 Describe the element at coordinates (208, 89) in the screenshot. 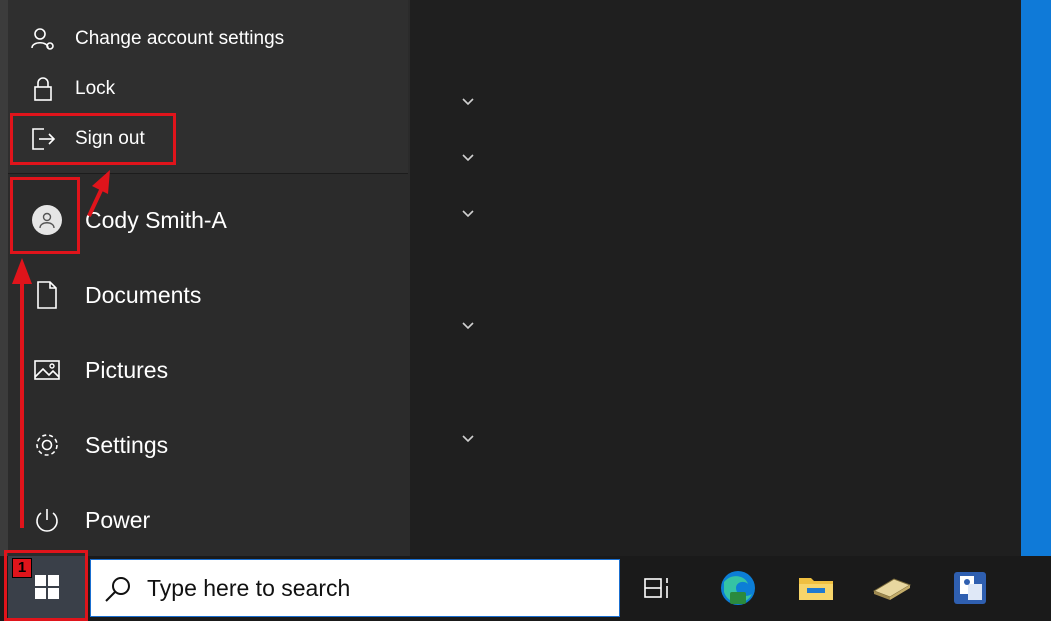

I see `lock-item: Lock` at that location.